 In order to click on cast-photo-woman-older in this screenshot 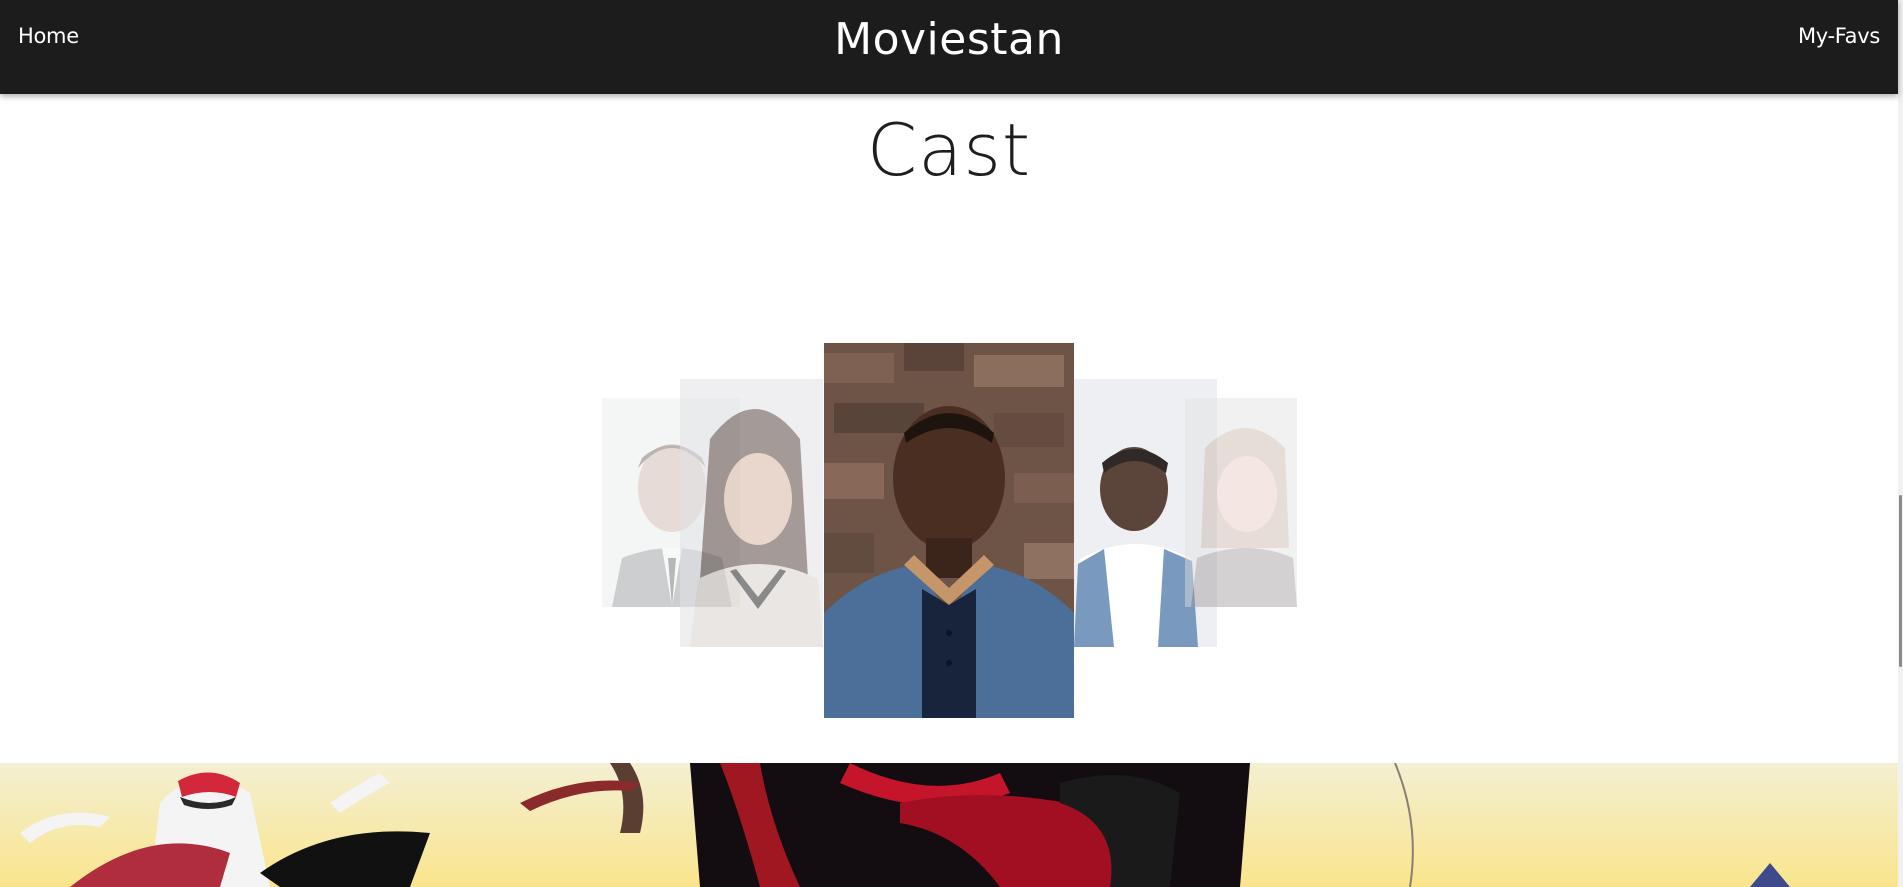, I will do `click(1241, 502)`.